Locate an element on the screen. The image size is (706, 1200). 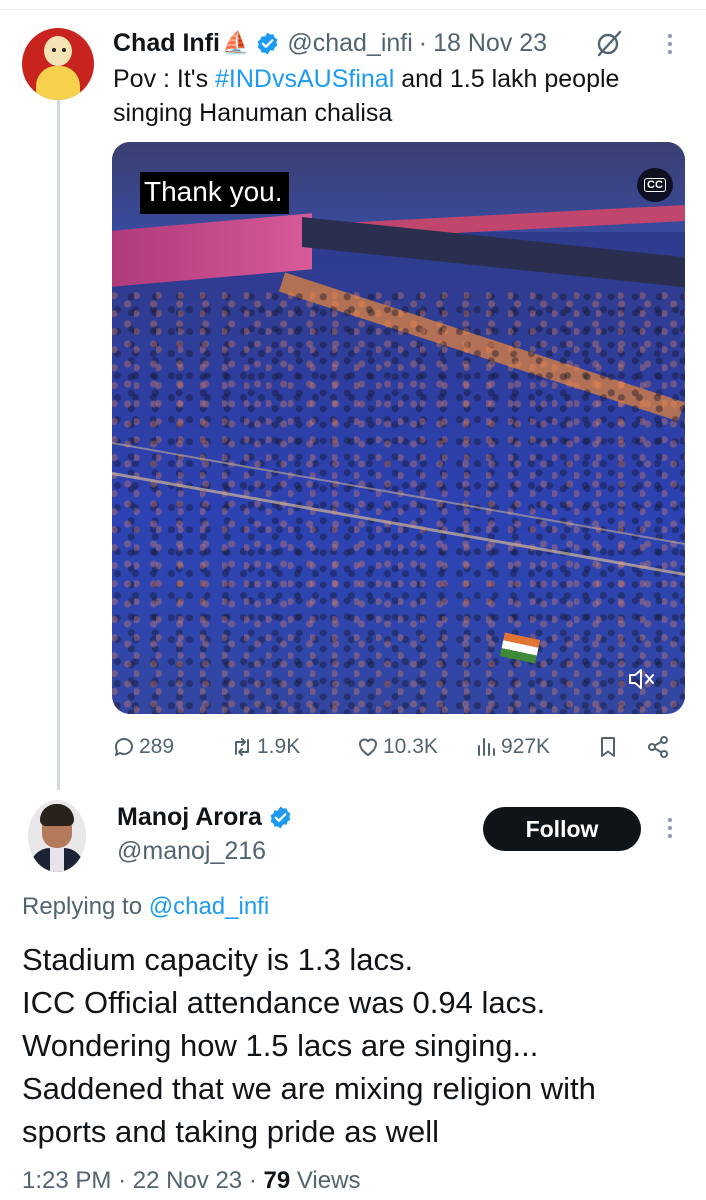
like-button: 10.3K is located at coordinates (397, 747).